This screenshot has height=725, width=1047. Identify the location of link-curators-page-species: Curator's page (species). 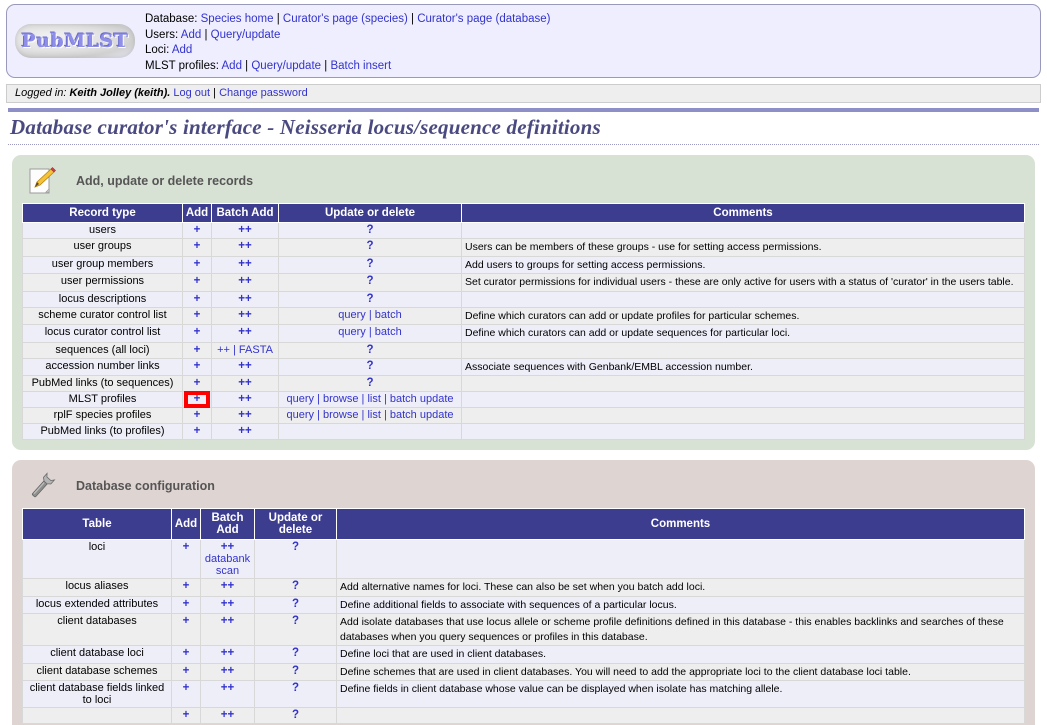
(345, 19).